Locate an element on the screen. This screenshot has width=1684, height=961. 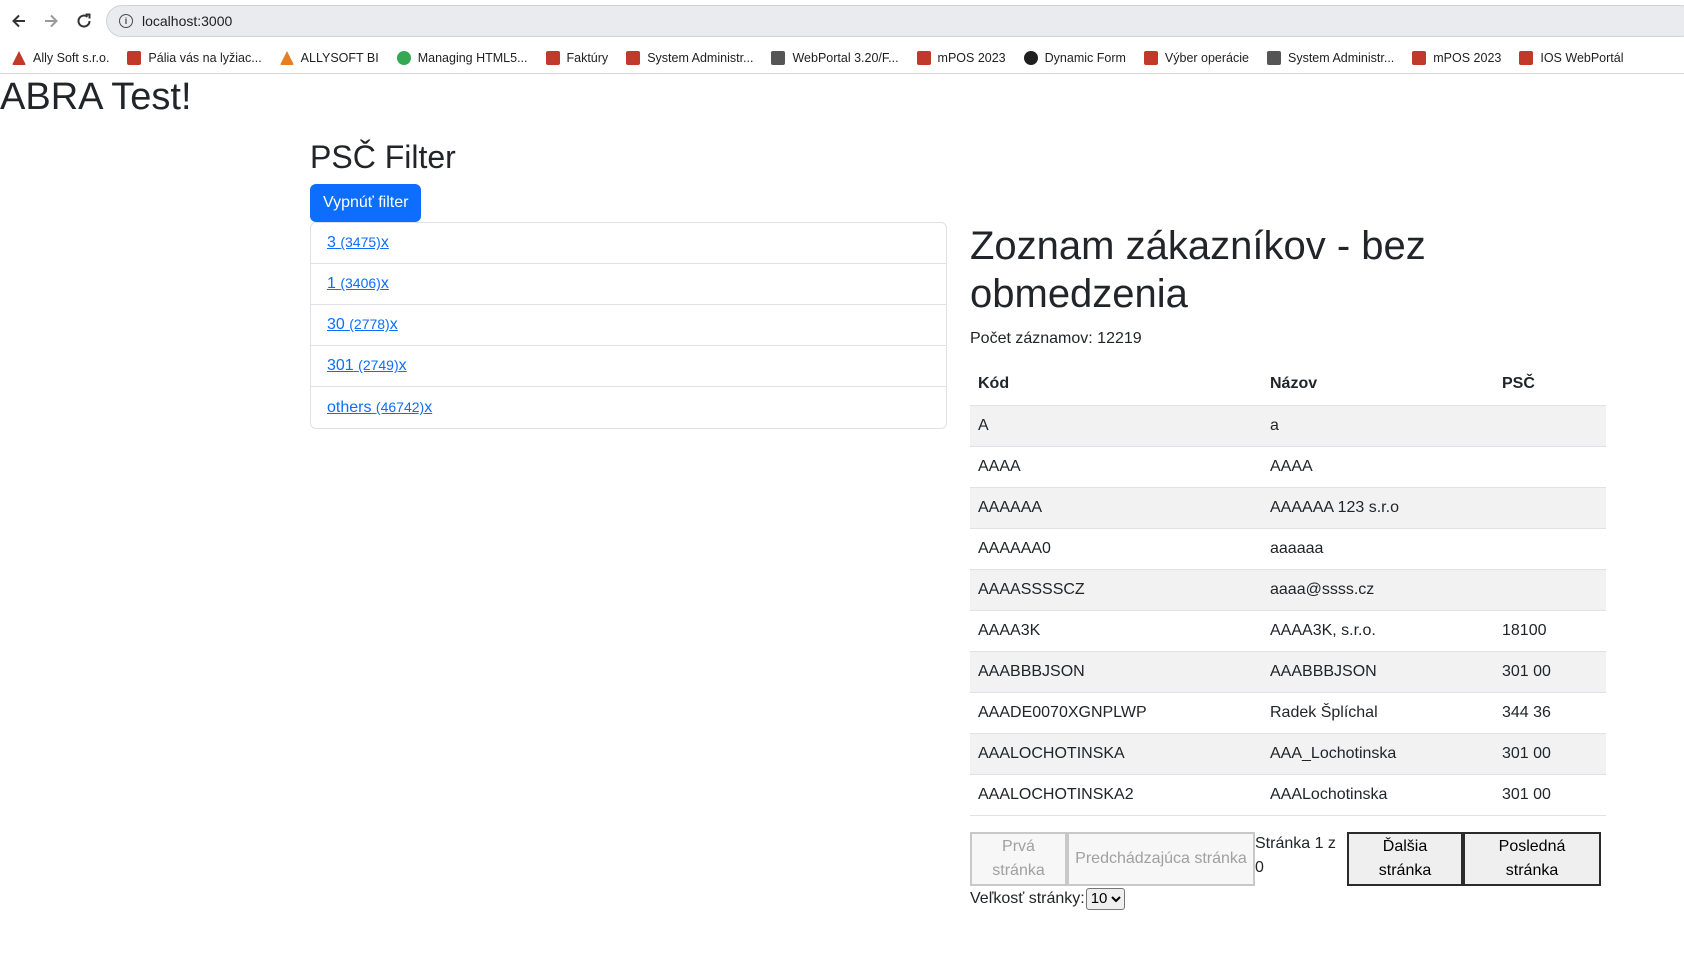
table-row: AAALOCHOTINSKA2 AAALochotinska 301 00 is located at coordinates (1288, 795).